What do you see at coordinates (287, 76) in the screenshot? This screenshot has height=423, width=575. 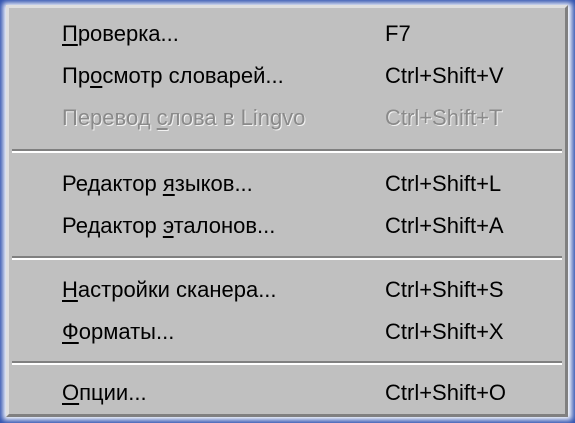 I see `menu-item-view-dictionaries: Просмотр словарей... Ctrl+Shift+V` at bounding box center [287, 76].